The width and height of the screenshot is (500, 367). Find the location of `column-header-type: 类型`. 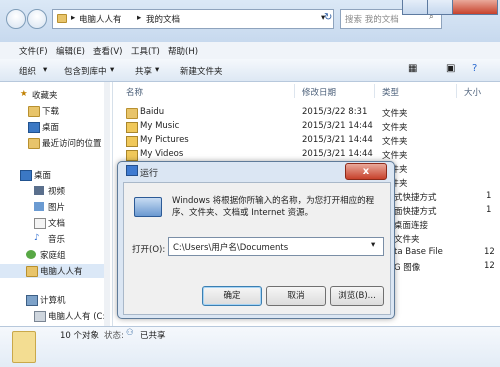

column-header-type: 类型 is located at coordinates (390, 92).